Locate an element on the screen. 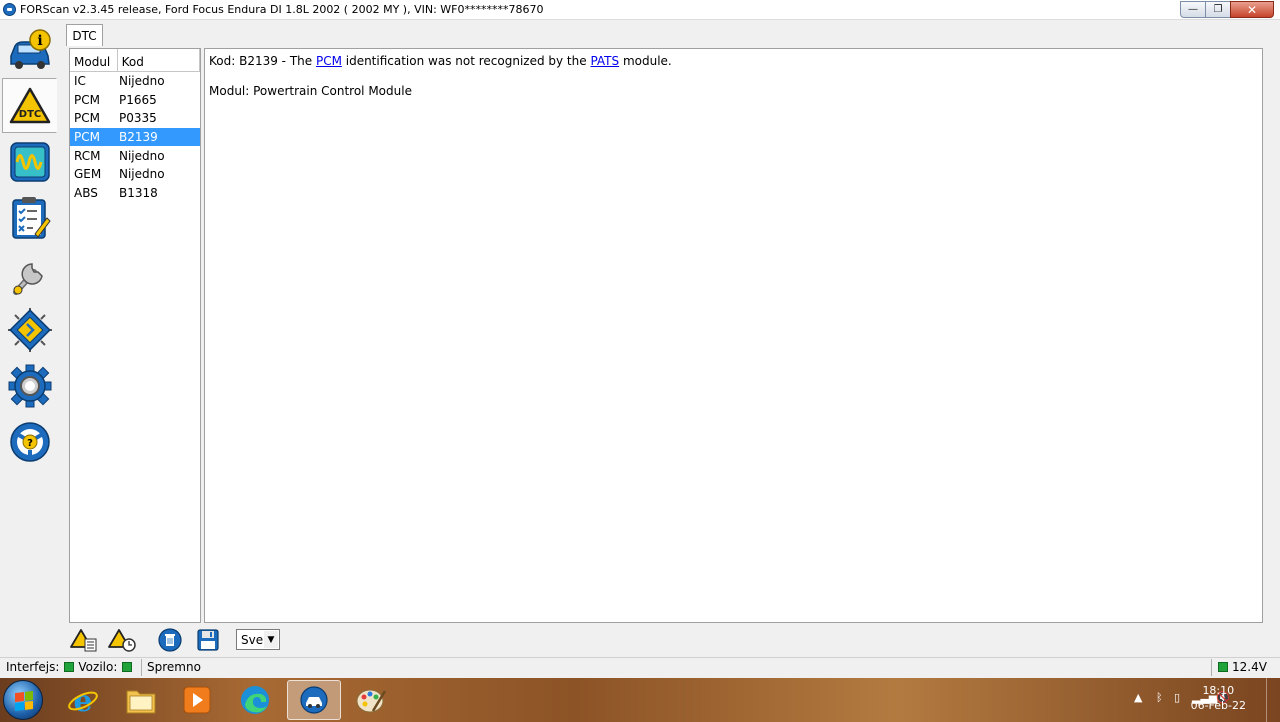  sidebar-item-vehicle-info: i is located at coordinates (29, 49).